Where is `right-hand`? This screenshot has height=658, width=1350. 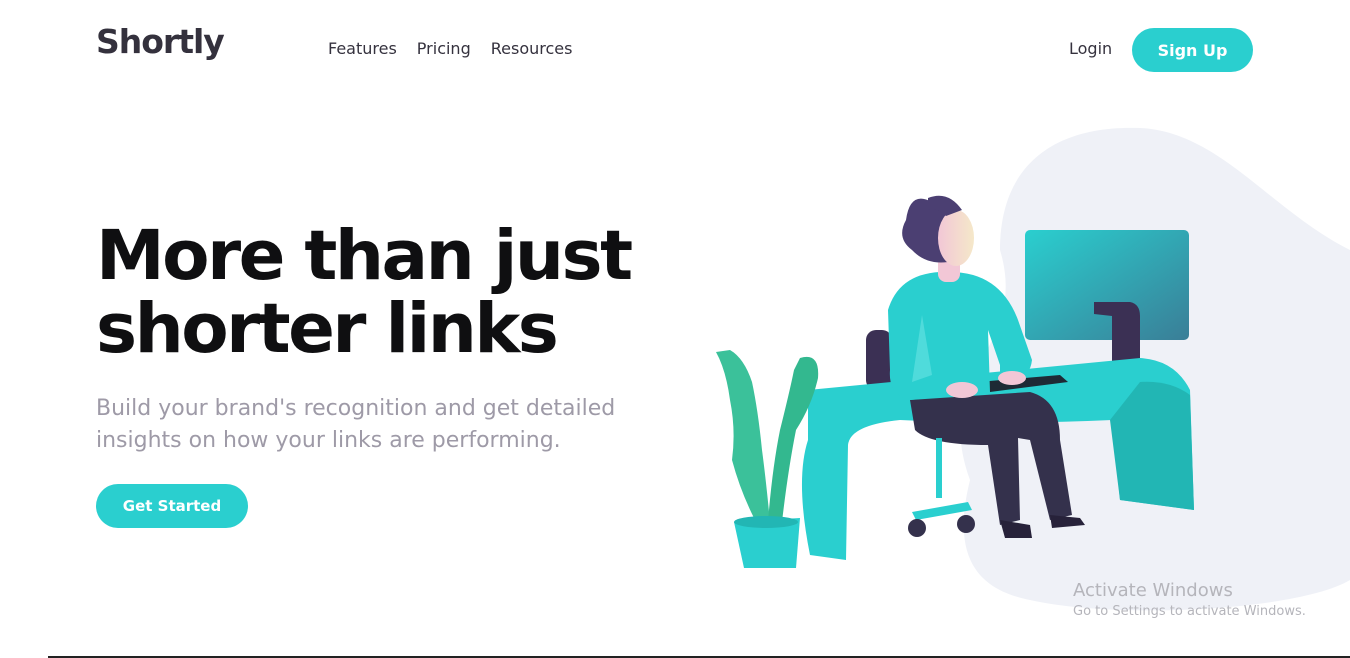 right-hand is located at coordinates (1012, 378).